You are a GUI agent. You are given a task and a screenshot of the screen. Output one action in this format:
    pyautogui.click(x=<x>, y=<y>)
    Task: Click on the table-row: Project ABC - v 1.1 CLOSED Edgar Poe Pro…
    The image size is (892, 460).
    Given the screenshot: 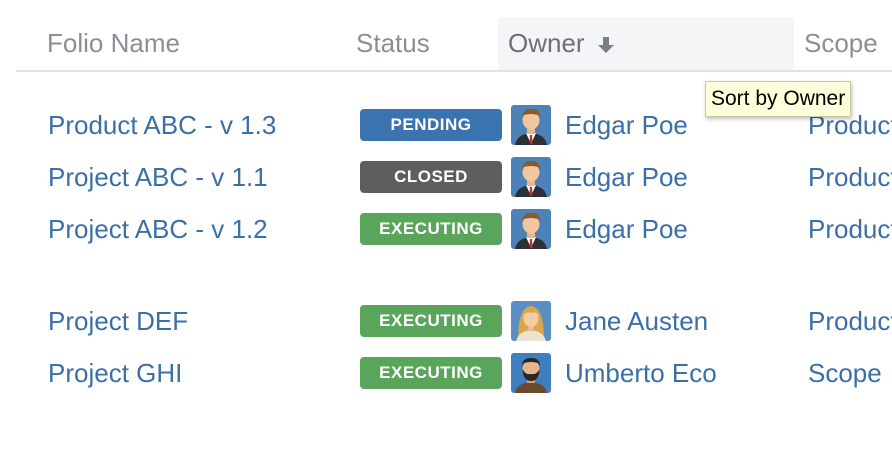 What is the action you would take?
    pyautogui.click(x=446, y=177)
    